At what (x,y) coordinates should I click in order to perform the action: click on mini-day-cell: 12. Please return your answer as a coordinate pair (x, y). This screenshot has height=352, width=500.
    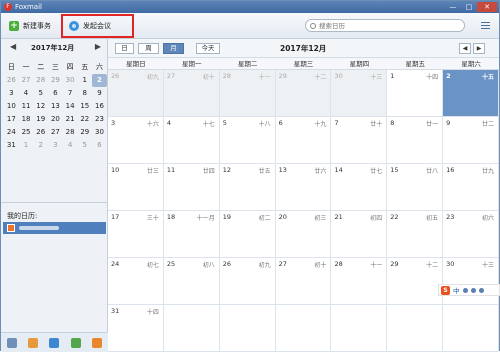
    Looking at the image, I should click on (40, 106).